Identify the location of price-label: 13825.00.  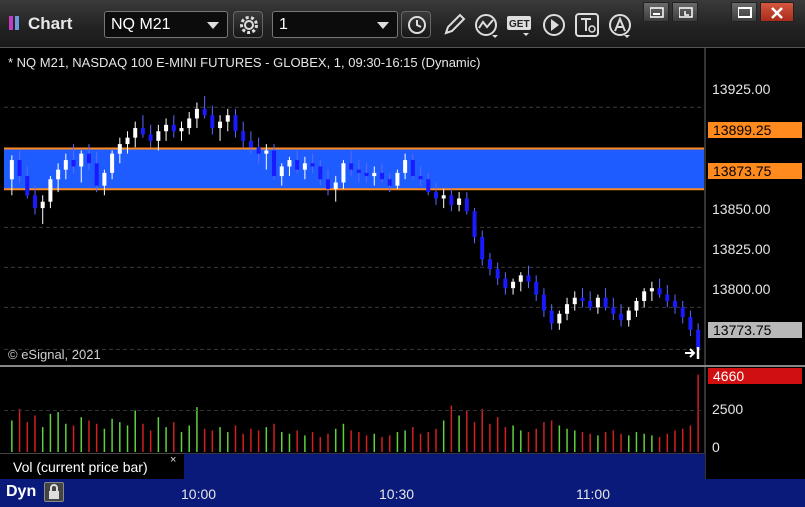
(741, 249).